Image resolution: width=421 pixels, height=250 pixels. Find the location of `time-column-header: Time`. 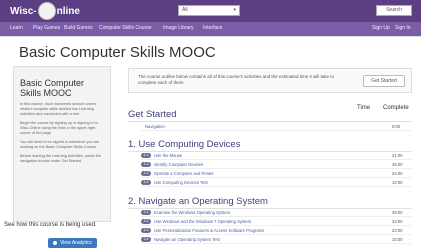

time-column-header: Time is located at coordinates (364, 108).